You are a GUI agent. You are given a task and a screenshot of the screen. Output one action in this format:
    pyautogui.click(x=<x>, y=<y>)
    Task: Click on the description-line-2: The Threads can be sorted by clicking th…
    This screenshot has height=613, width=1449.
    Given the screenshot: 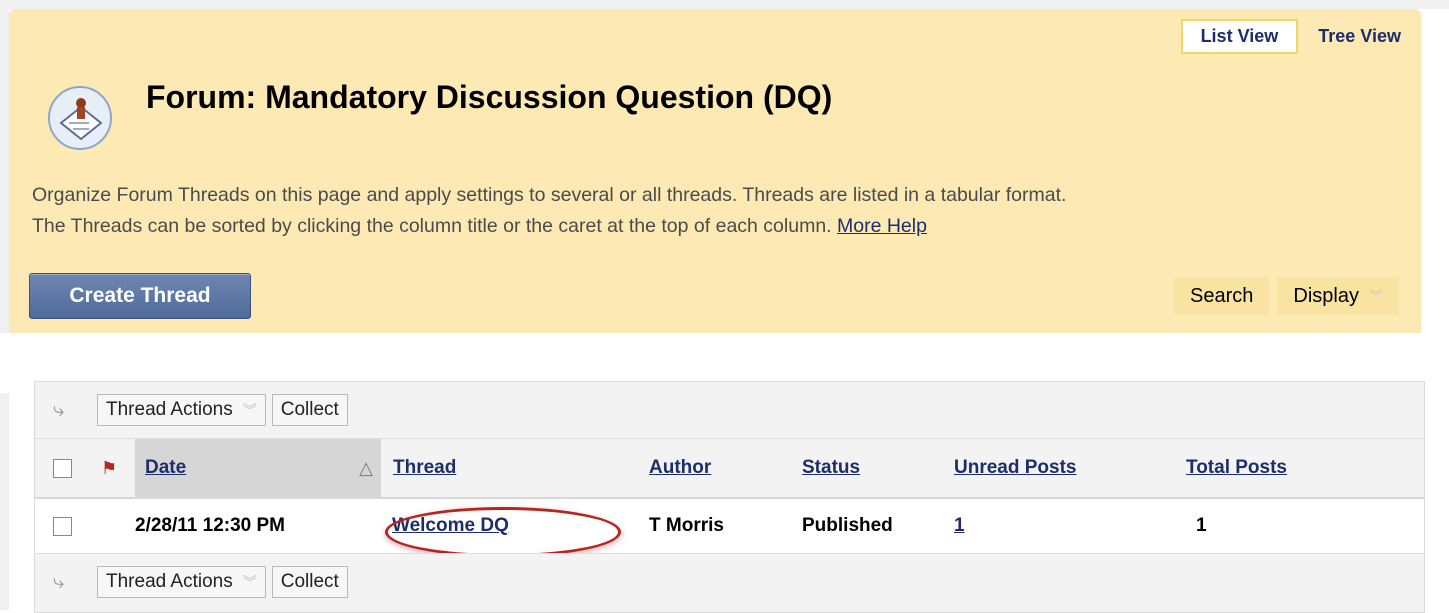 What is the action you would take?
    pyautogui.click(x=432, y=226)
    